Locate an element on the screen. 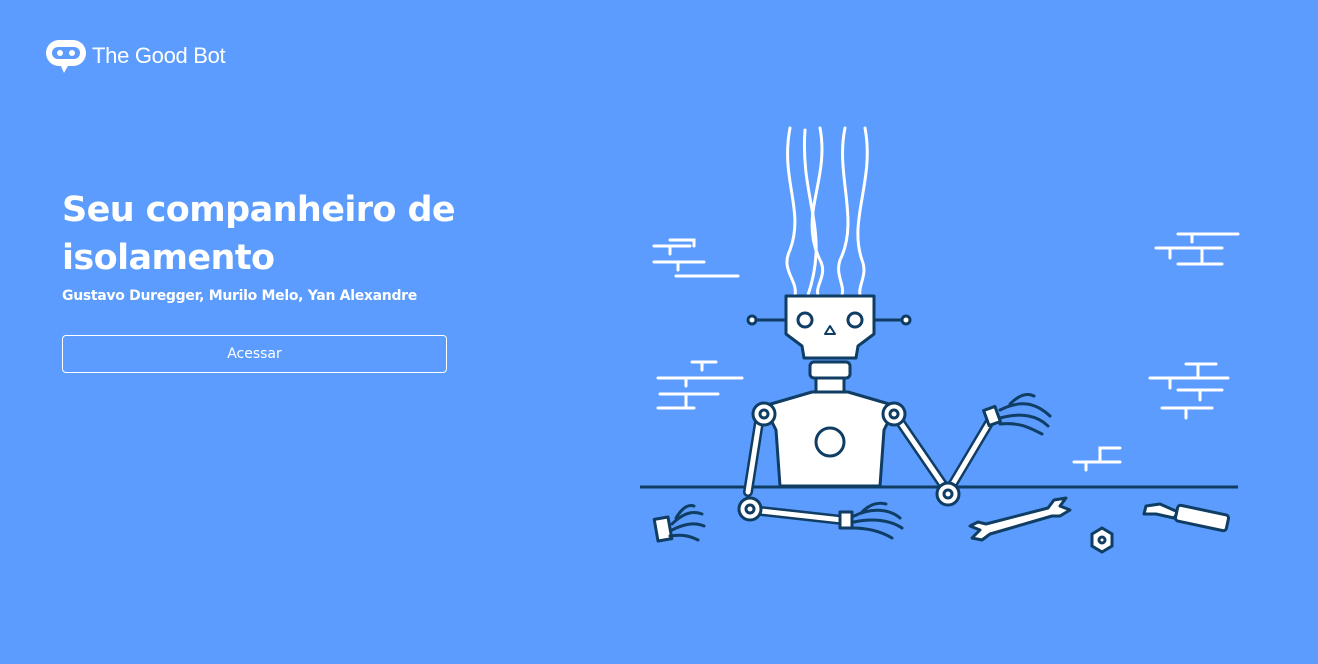  hero-title: Seu companheiro de isolamento is located at coordinates (259, 234).